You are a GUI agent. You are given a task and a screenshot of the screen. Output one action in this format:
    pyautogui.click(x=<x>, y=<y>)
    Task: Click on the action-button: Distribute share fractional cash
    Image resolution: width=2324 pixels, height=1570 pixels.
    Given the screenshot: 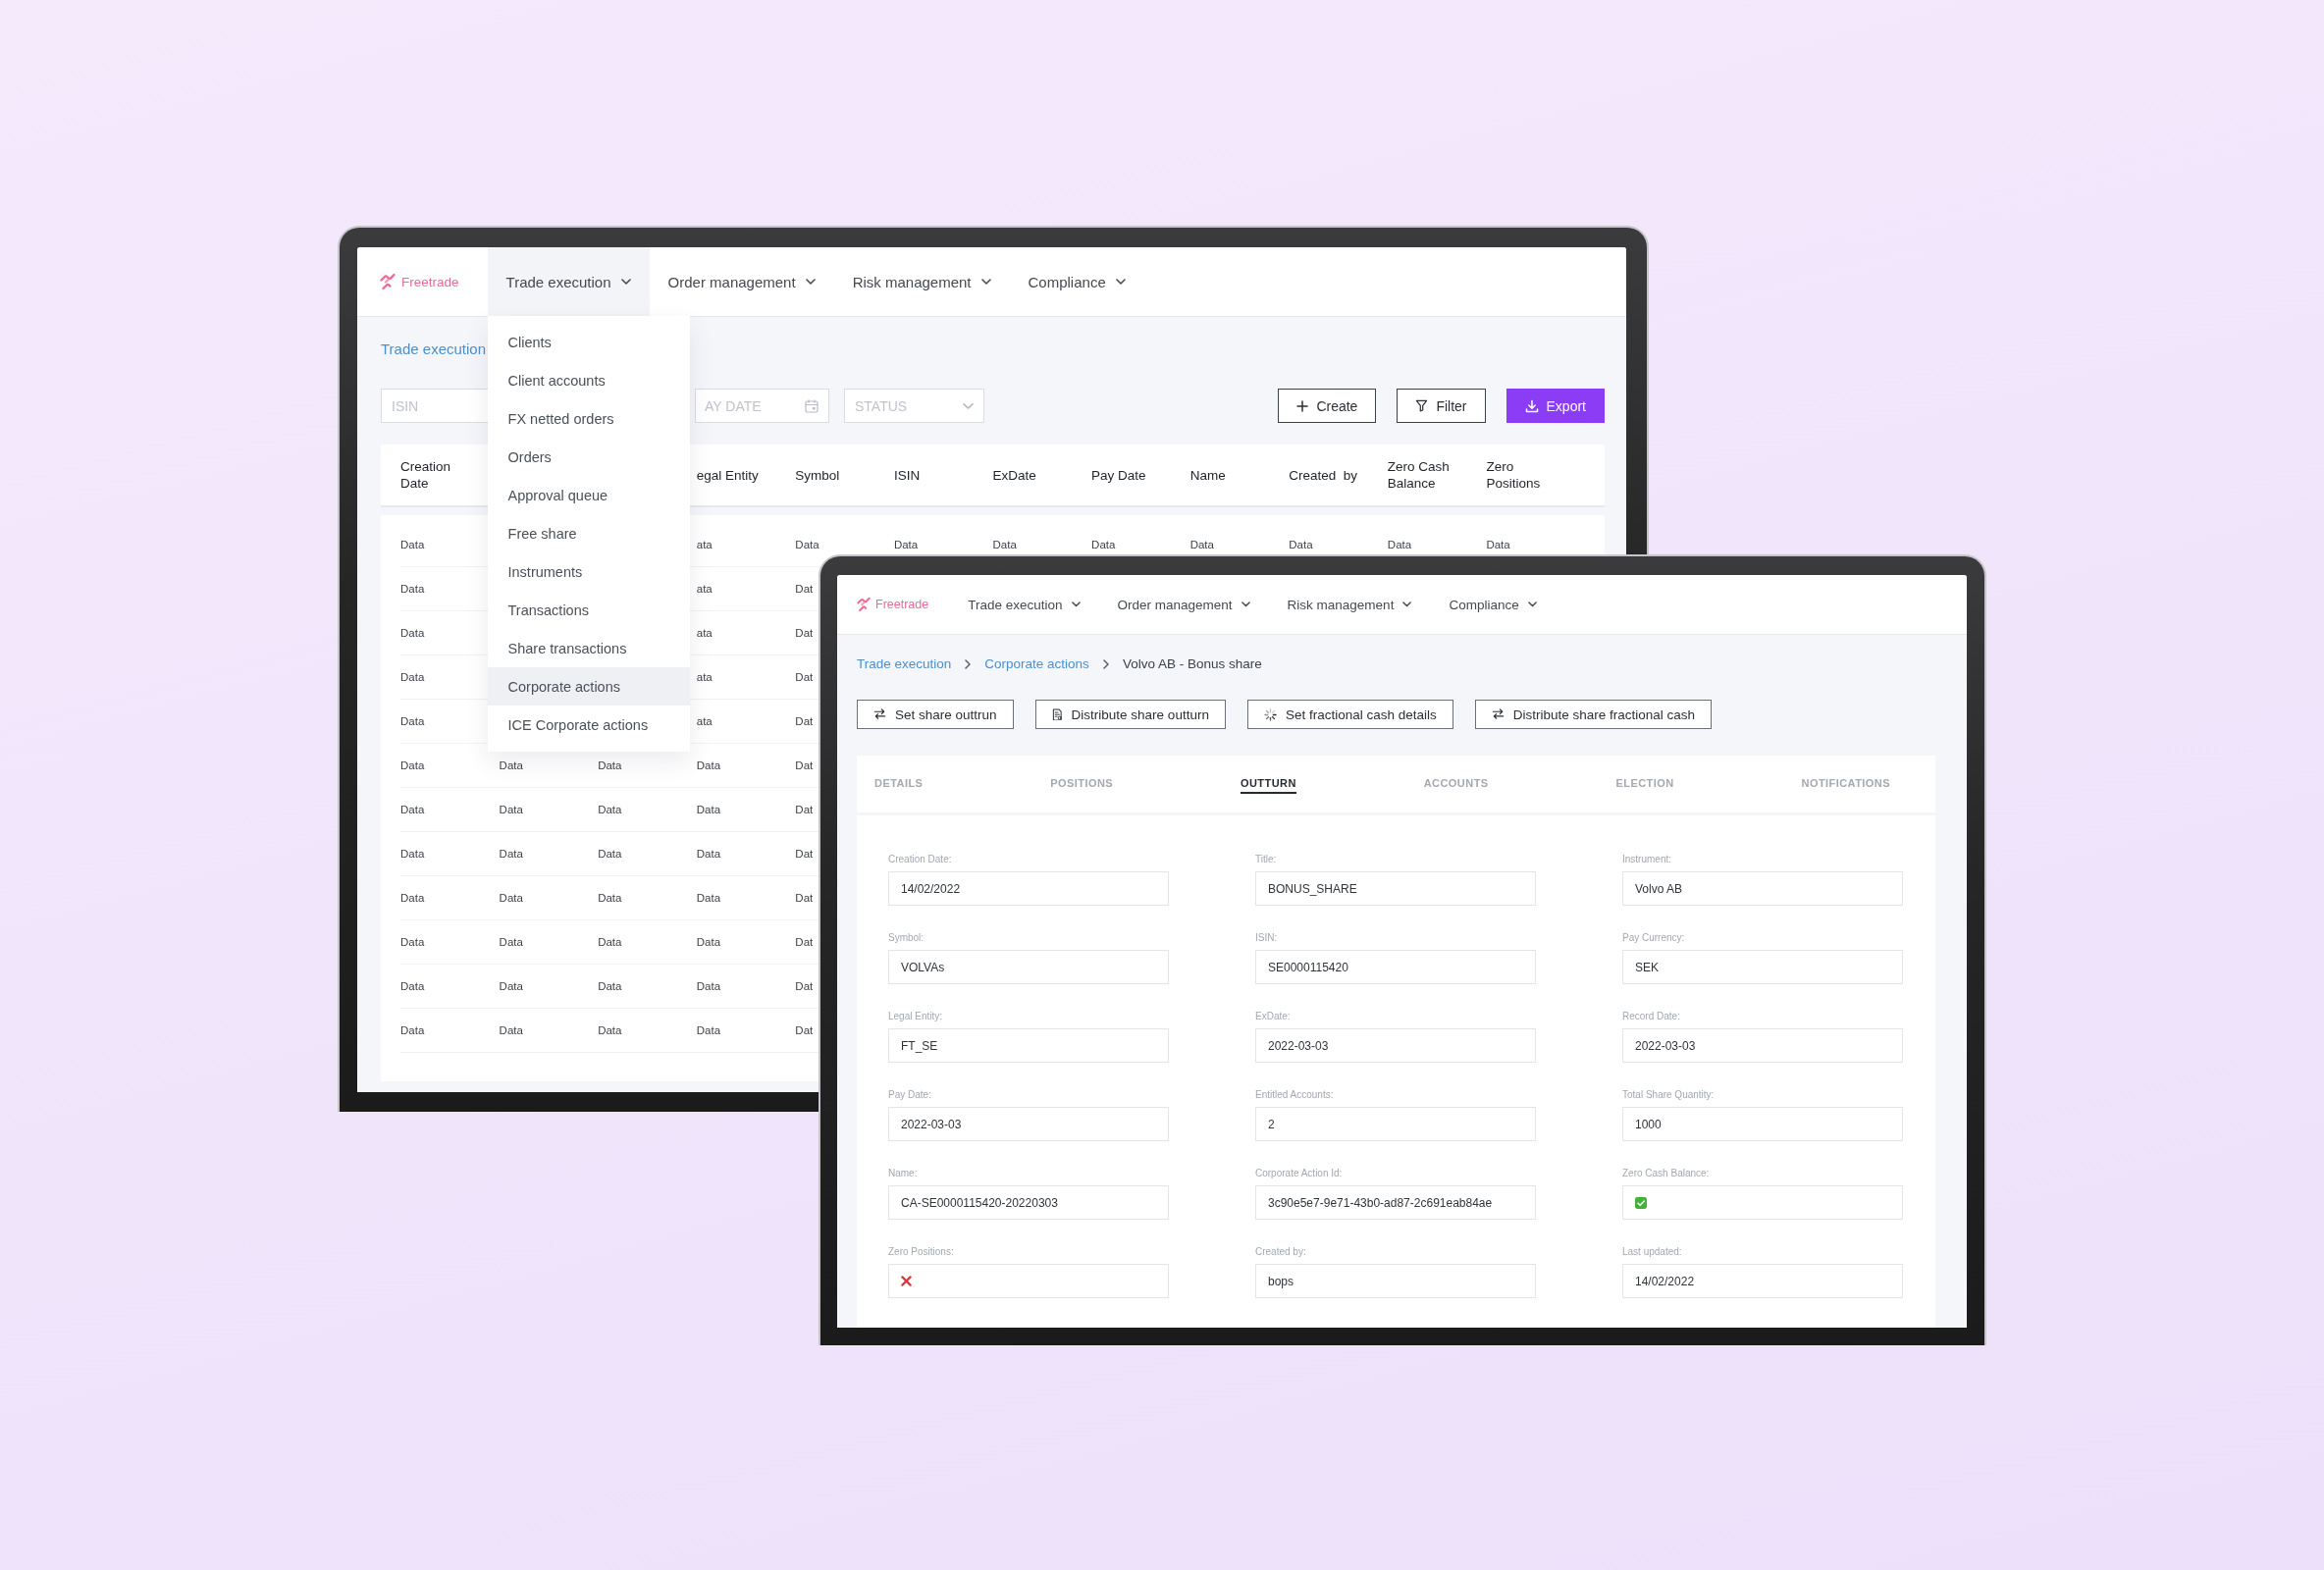 What is the action you would take?
    pyautogui.click(x=1593, y=714)
    